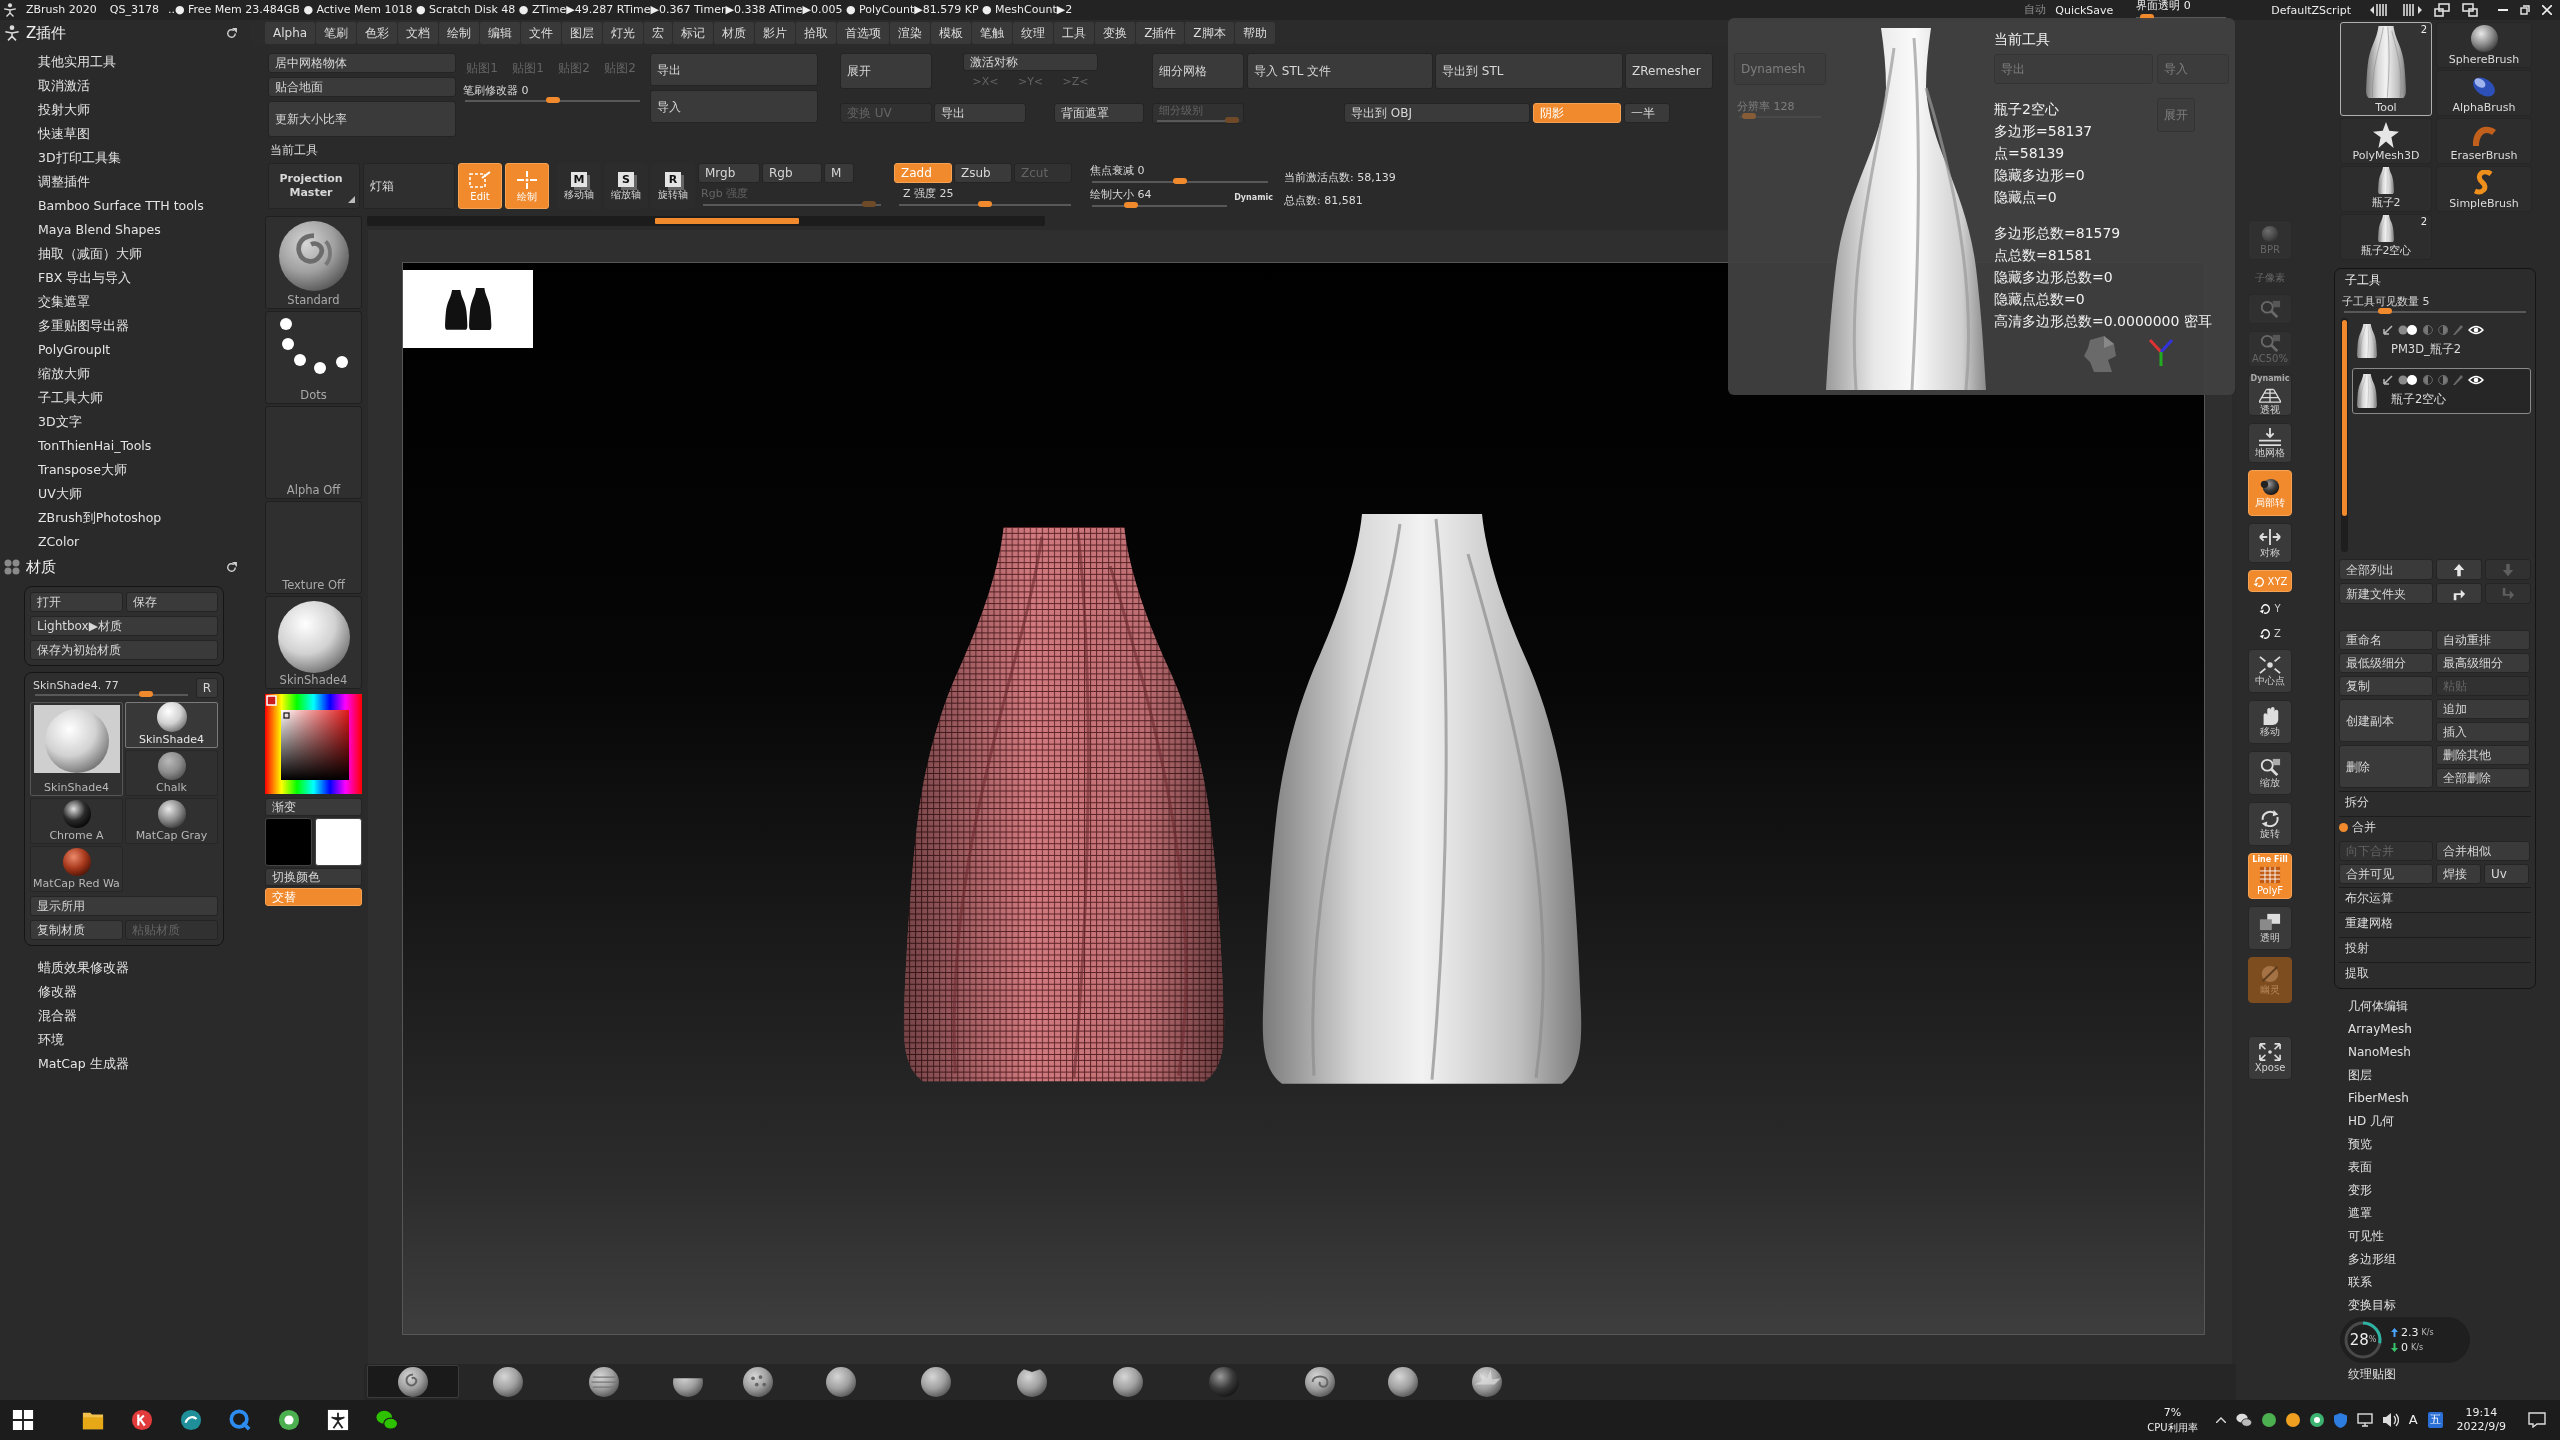 The height and width of the screenshot is (1440, 2560). Describe the element at coordinates (125, 158) in the screenshot. I see `plugin-item: 3D打印工具集` at that location.